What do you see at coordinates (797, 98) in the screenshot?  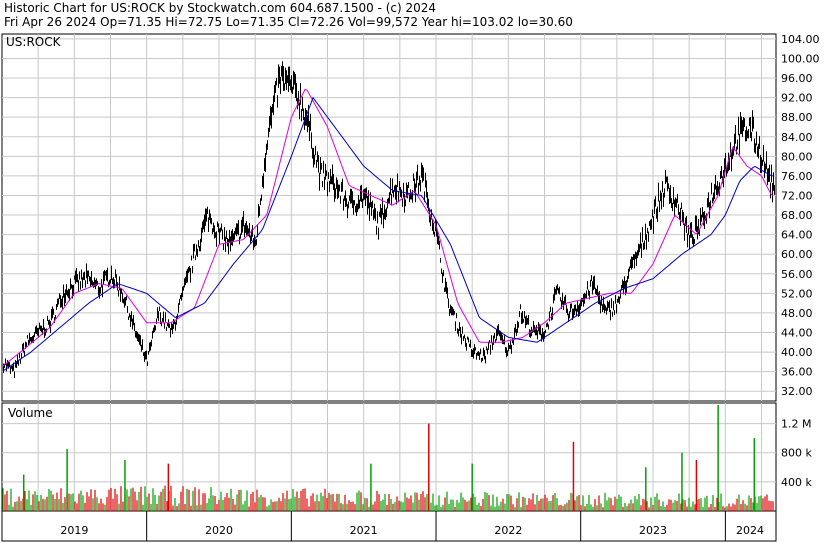 I see `price-tick-label: 92.00` at bounding box center [797, 98].